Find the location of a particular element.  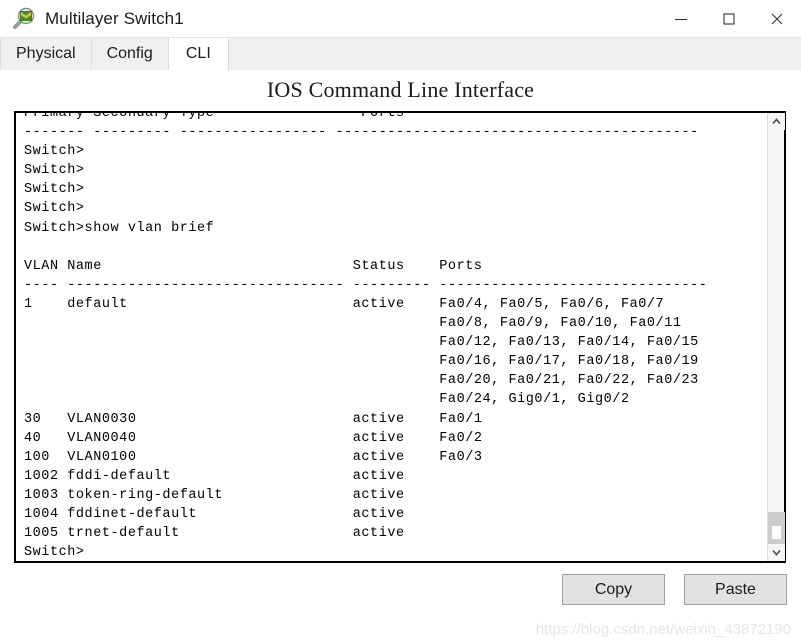

close-icon is located at coordinates (777, 18).